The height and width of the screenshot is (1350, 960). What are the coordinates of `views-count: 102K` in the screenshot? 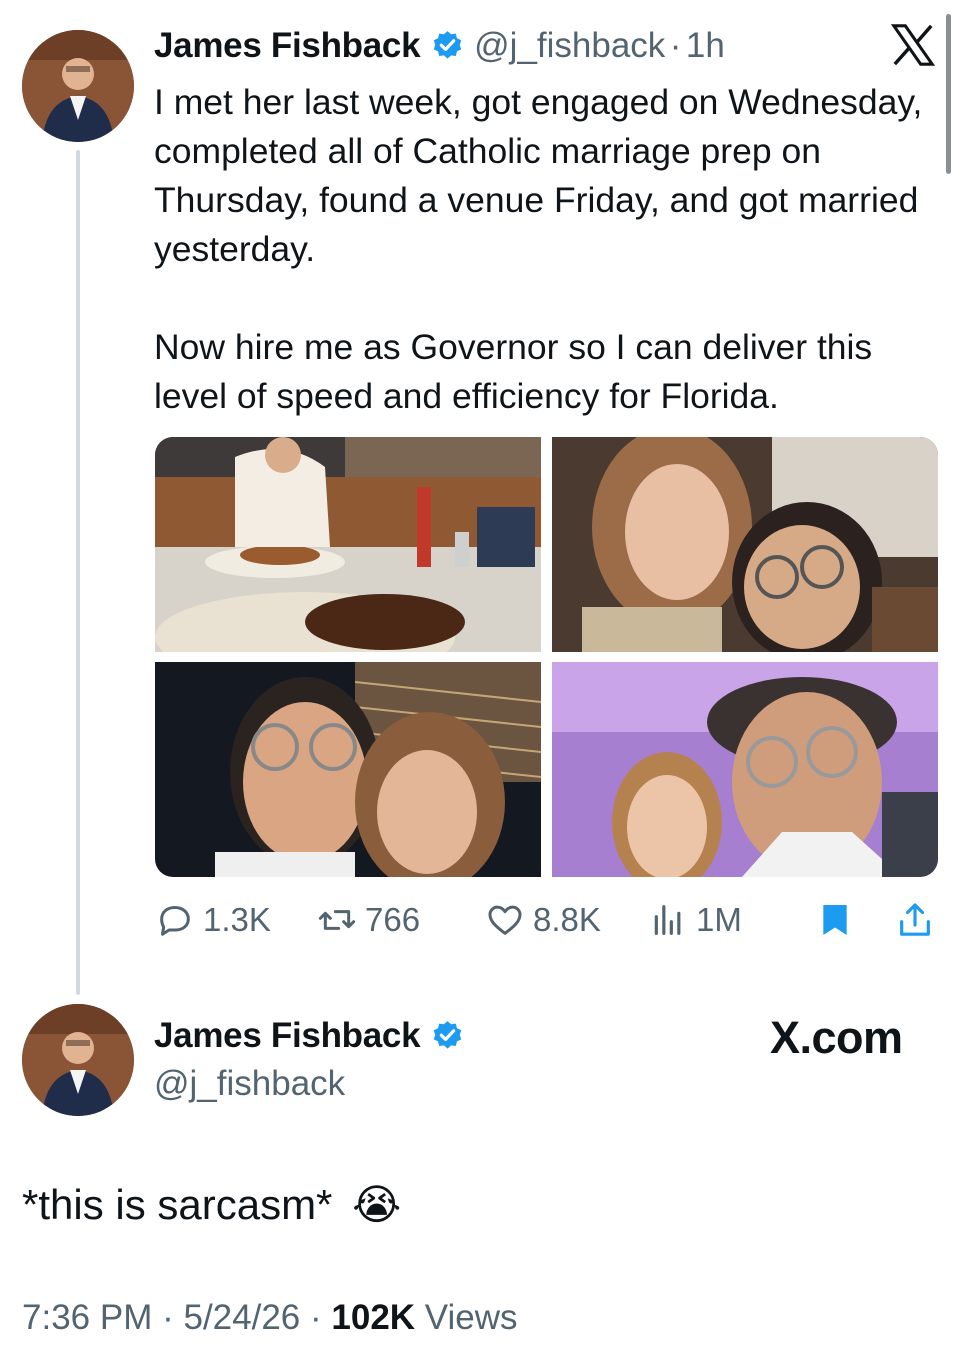 It's located at (373, 1317).